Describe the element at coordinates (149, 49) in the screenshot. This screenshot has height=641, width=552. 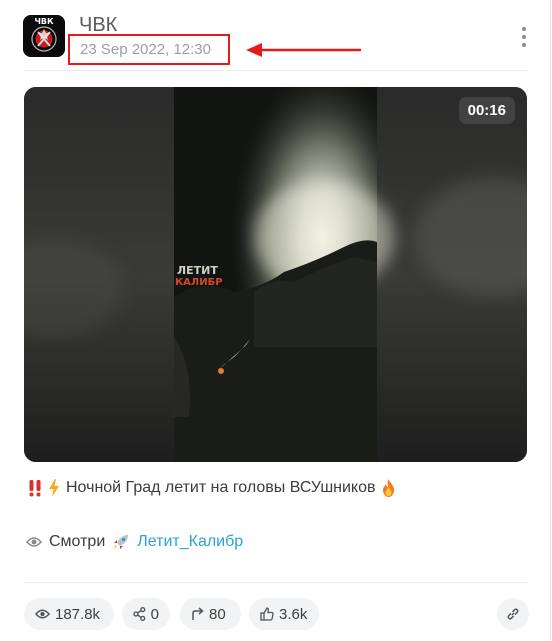
I see `annotation-highlight-box` at that location.